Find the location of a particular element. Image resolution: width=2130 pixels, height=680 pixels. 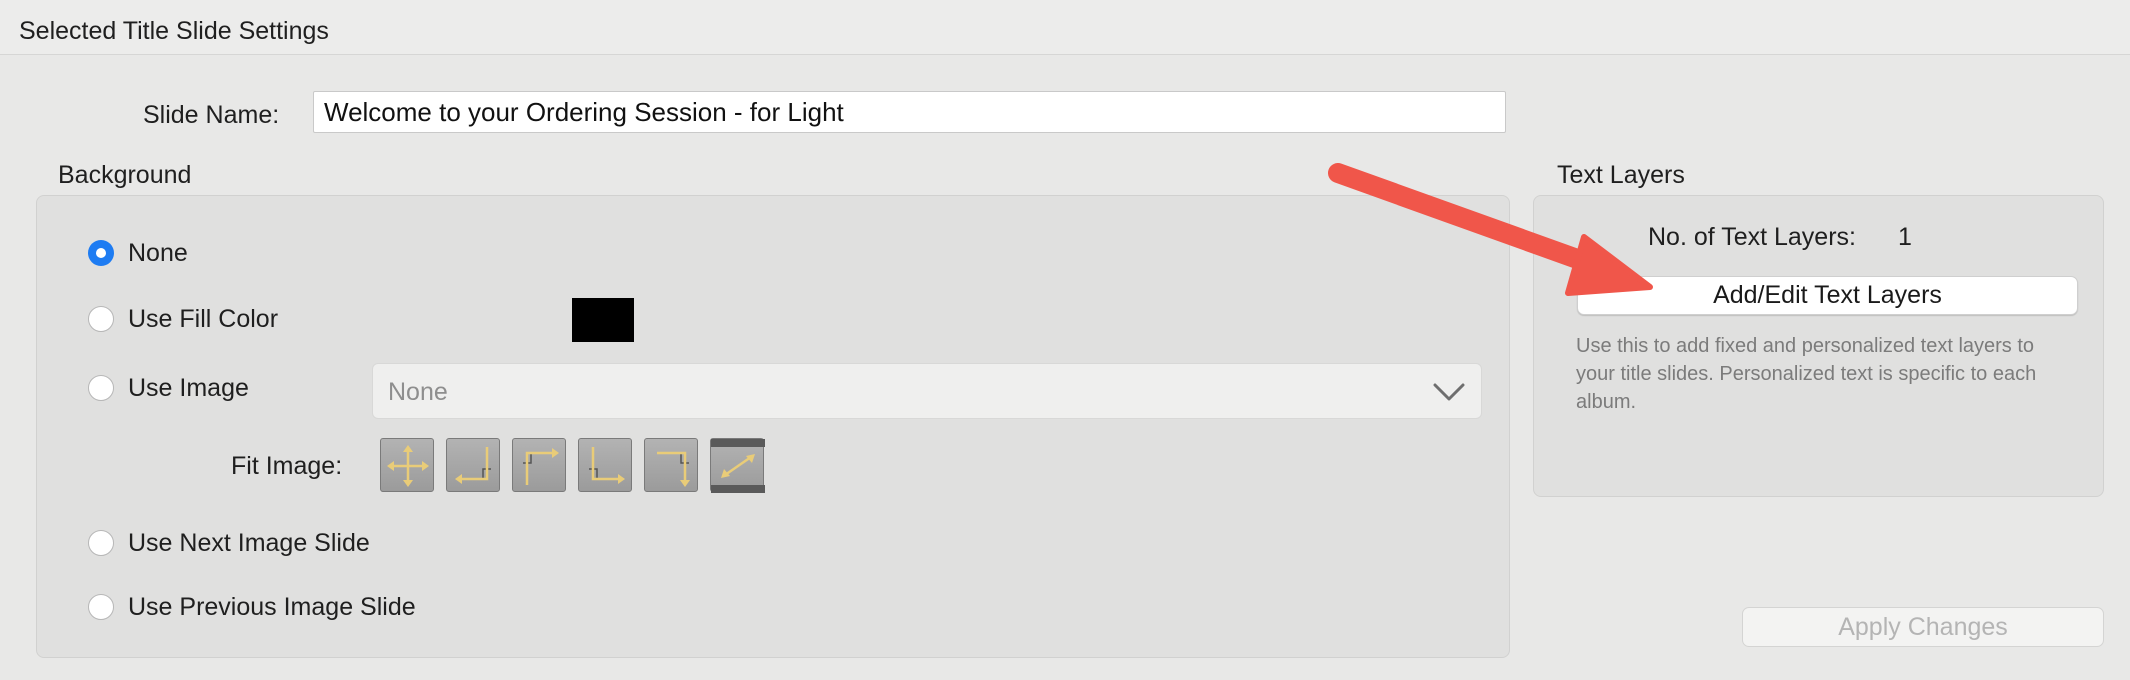

fit-top-right-icon is located at coordinates (673, 469).